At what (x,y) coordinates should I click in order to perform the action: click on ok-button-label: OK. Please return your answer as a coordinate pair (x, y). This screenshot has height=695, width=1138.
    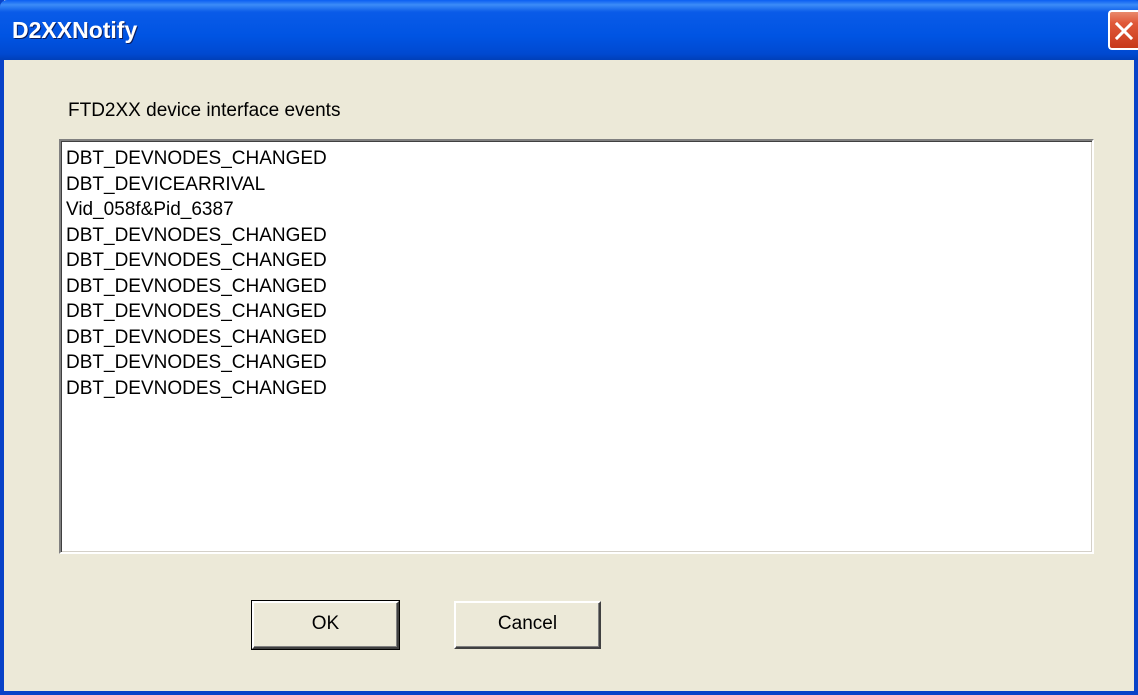
    Looking at the image, I should click on (325, 623).